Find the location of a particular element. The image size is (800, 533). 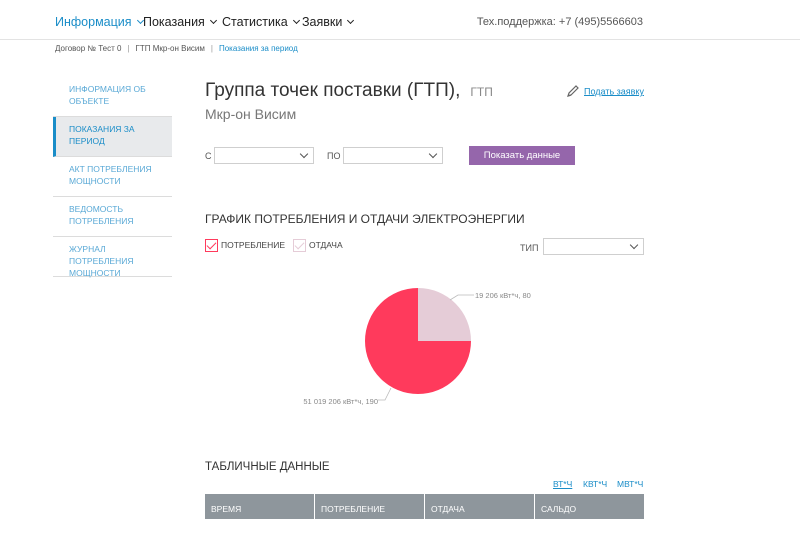

date-to-label: ПО is located at coordinates (334, 156).